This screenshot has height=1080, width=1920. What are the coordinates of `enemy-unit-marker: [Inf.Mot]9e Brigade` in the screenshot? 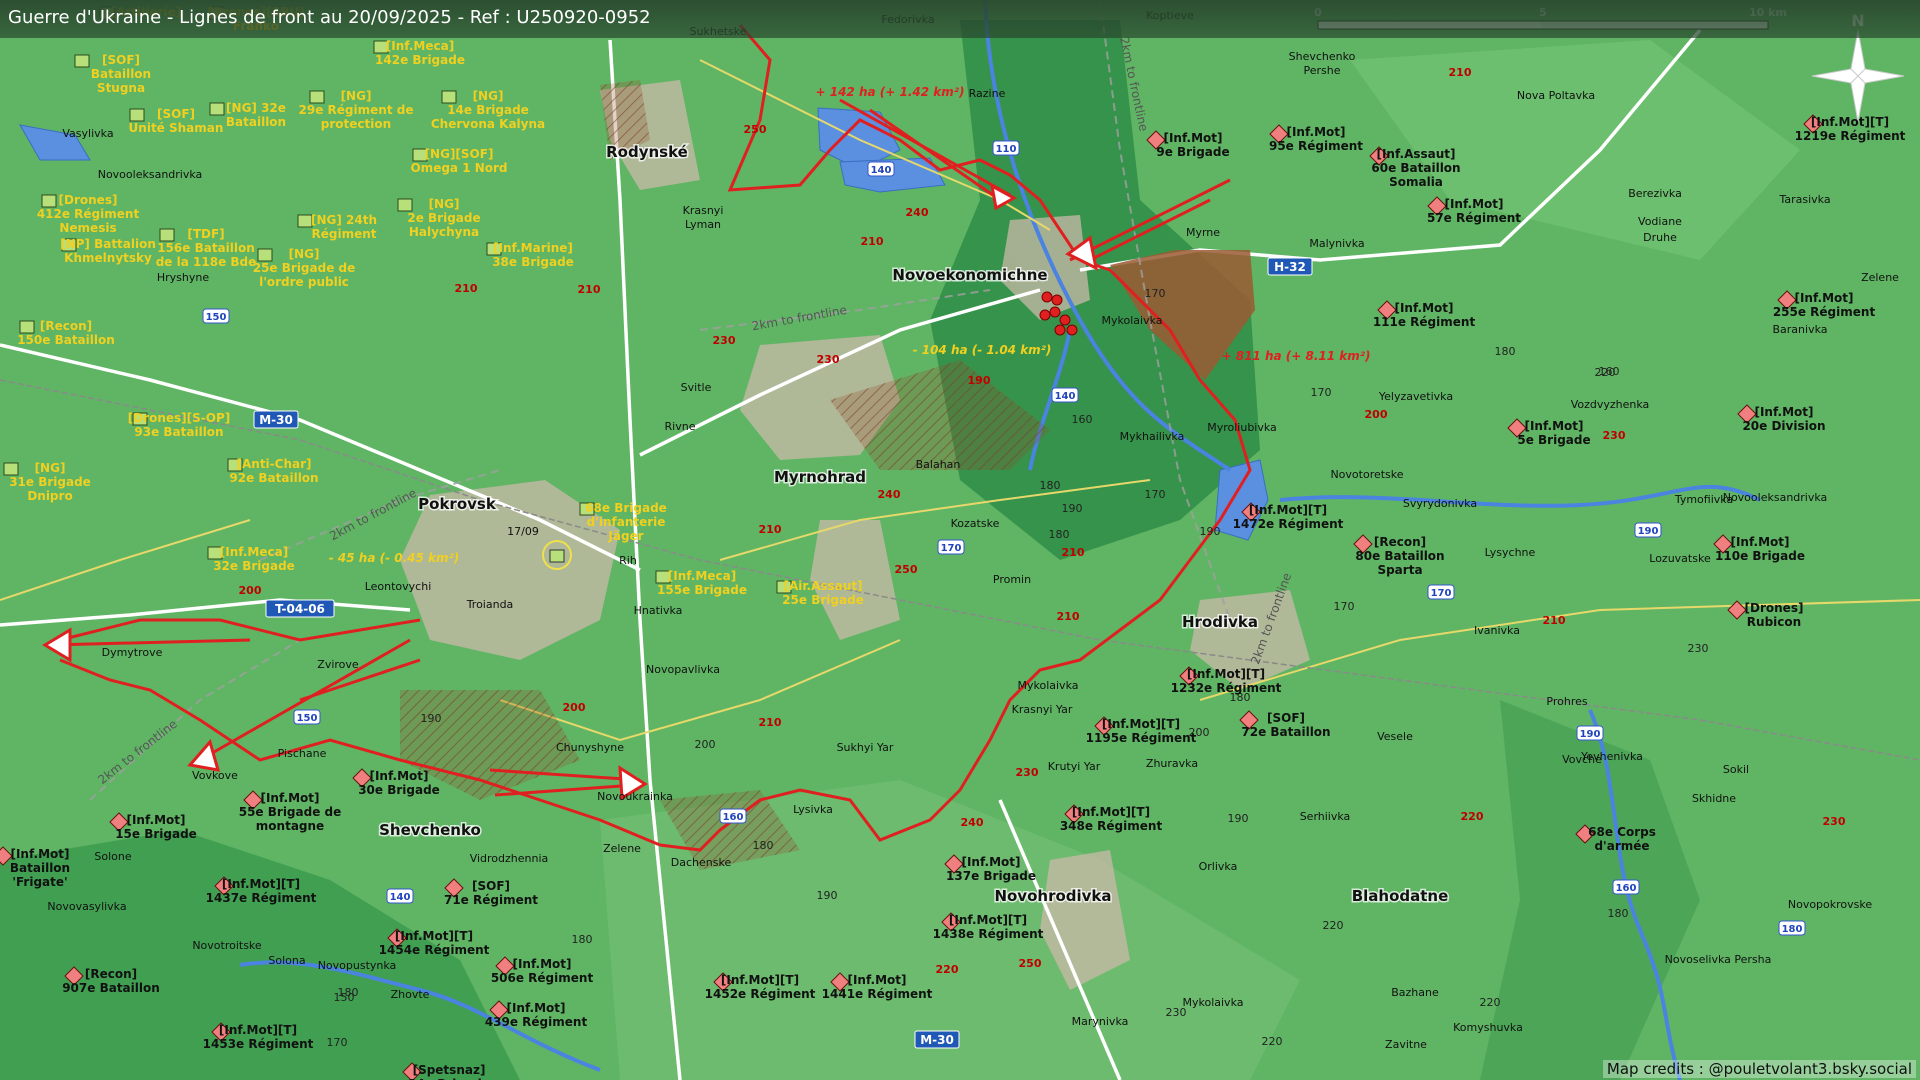 It's located at (1188, 144).